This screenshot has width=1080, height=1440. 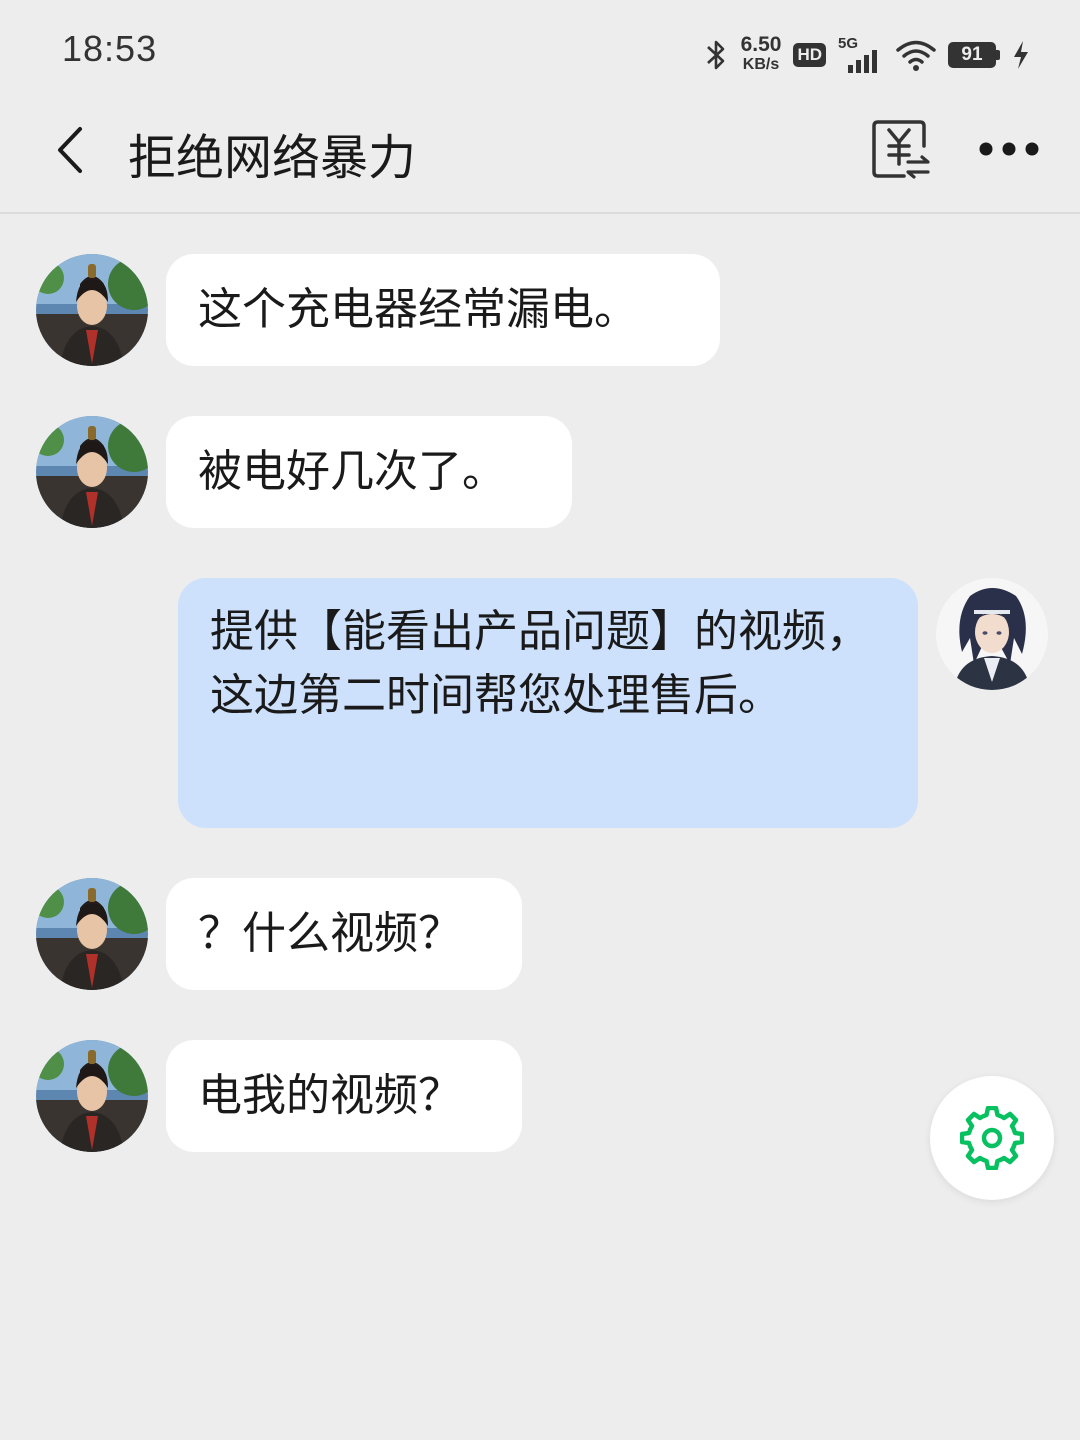 What do you see at coordinates (861, 55) in the screenshot?
I see `cellular-signal-icon: 5G` at bounding box center [861, 55].